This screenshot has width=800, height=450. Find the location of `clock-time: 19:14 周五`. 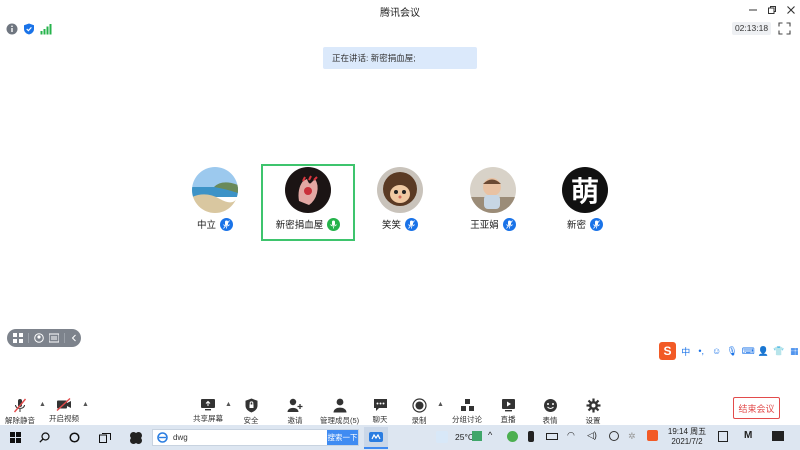

clock-time: 19:14 周五 is located at coordinates (687, 431).